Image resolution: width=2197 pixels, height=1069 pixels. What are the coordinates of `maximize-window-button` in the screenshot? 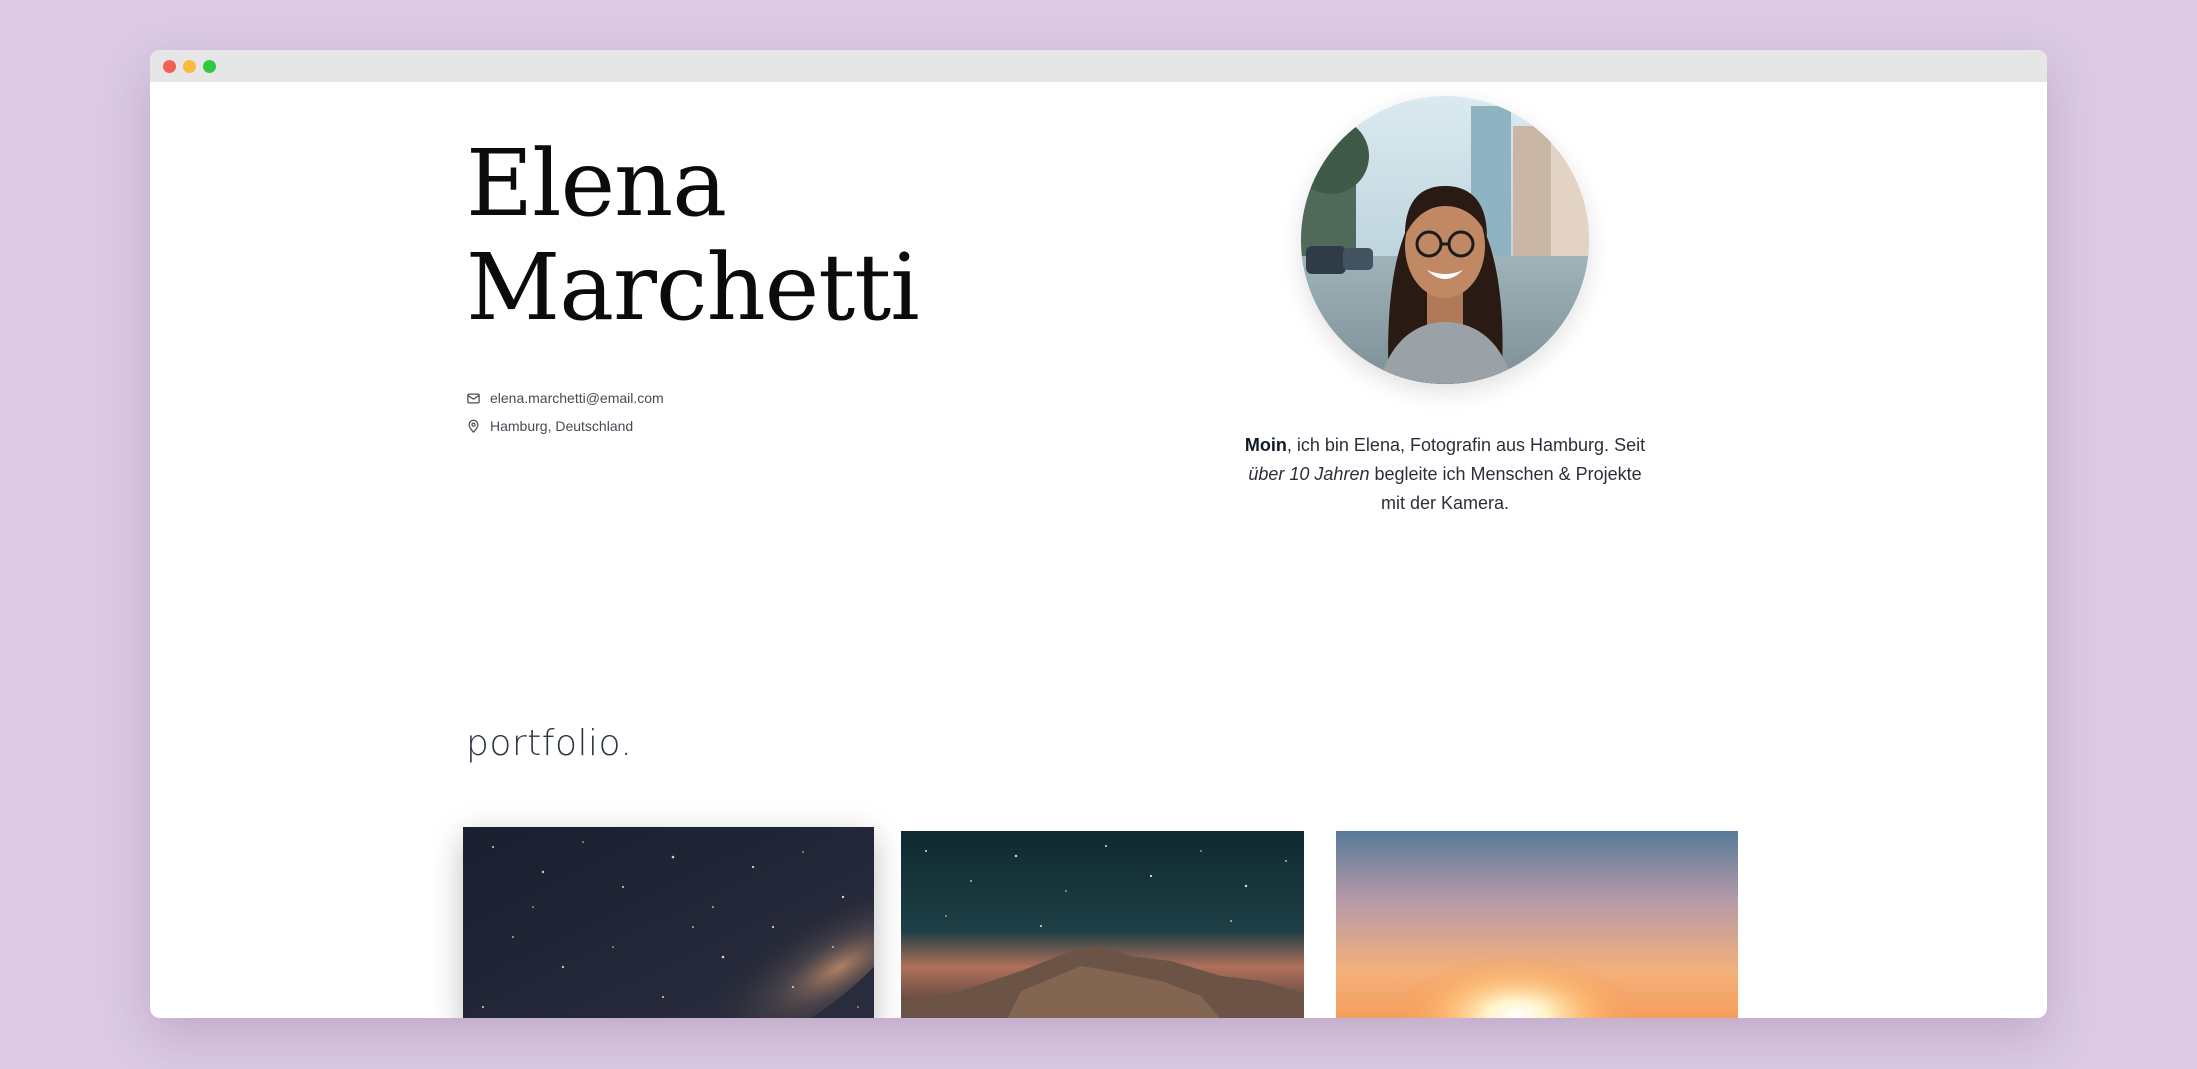 It's located at (209, 66).